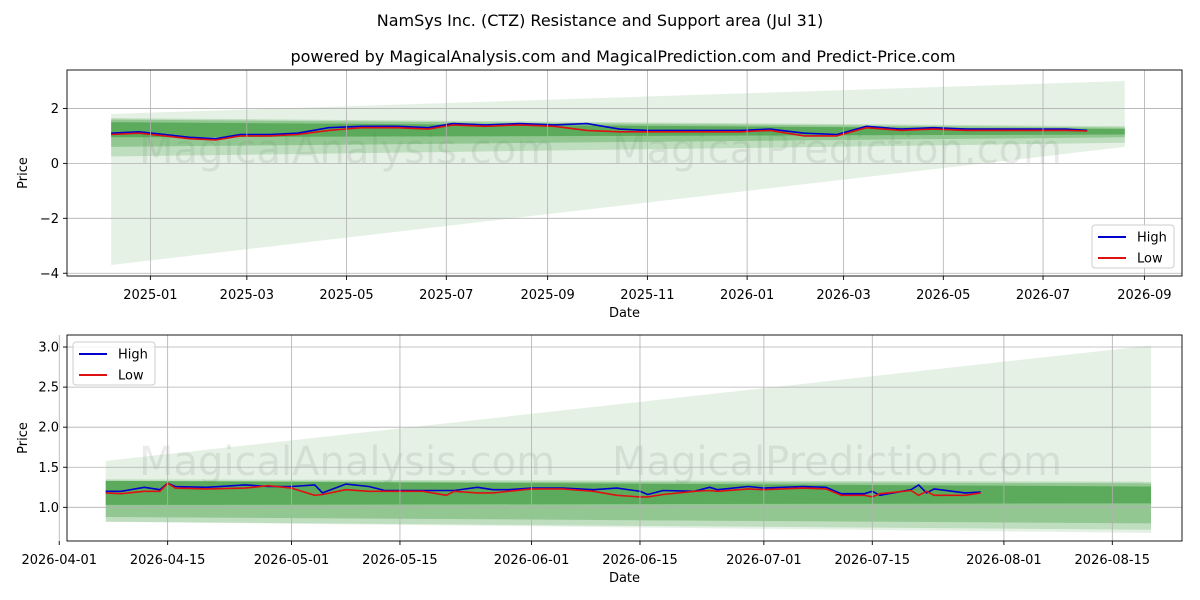 The image size is (1200, 600). Describe the element at coordinates (1144, 295) in the screenshot. I see `x-tick-label: 2026-09` at that location.